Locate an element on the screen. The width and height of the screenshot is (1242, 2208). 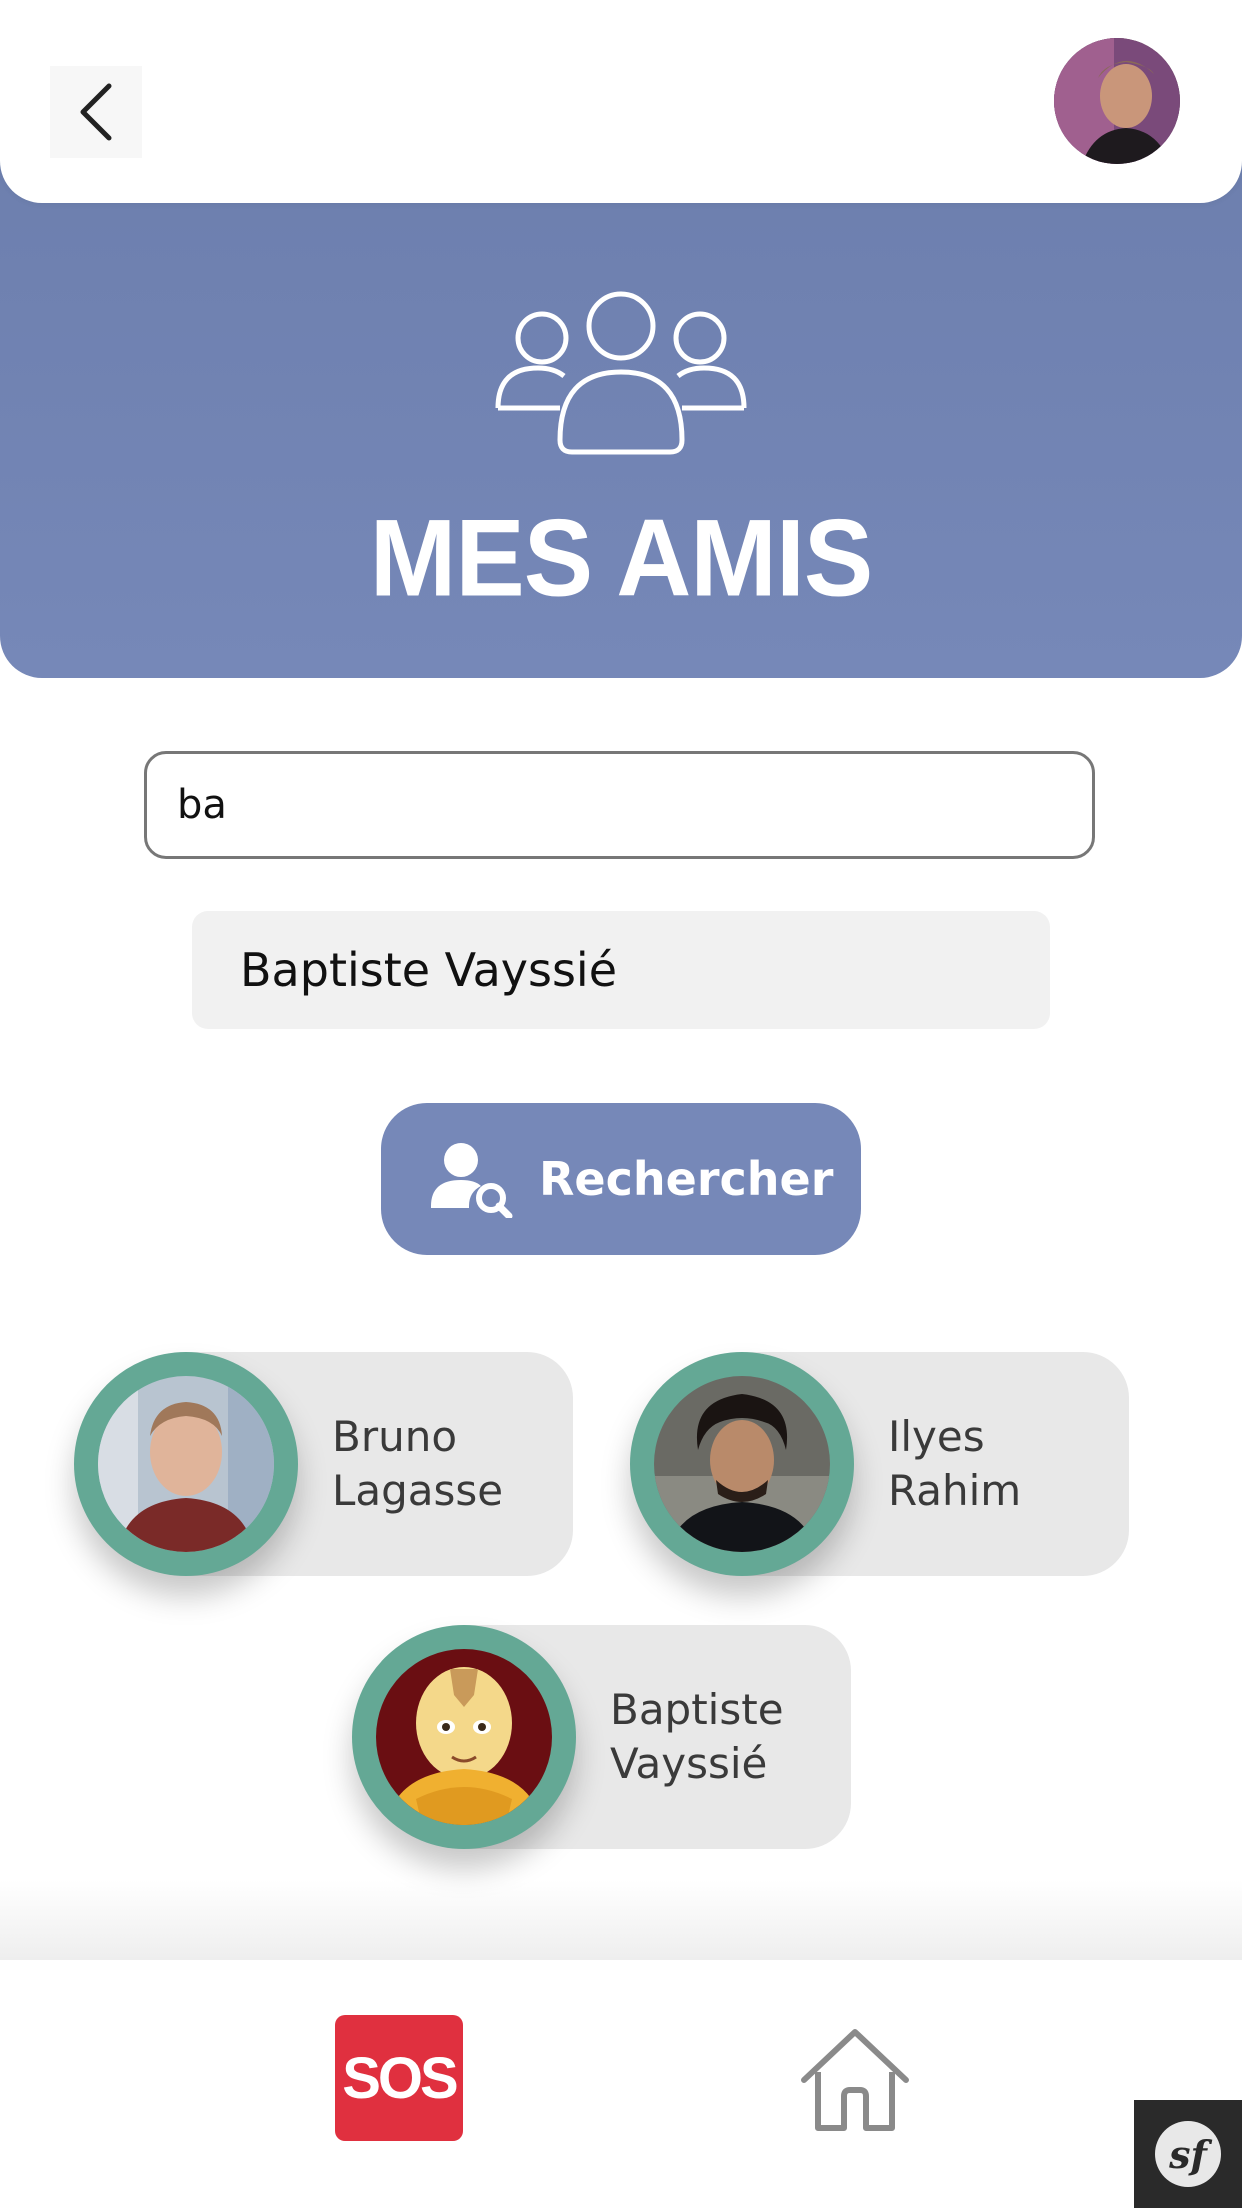
friend-name: Baptiste Vayssié is located at coordinates (697, 1737).